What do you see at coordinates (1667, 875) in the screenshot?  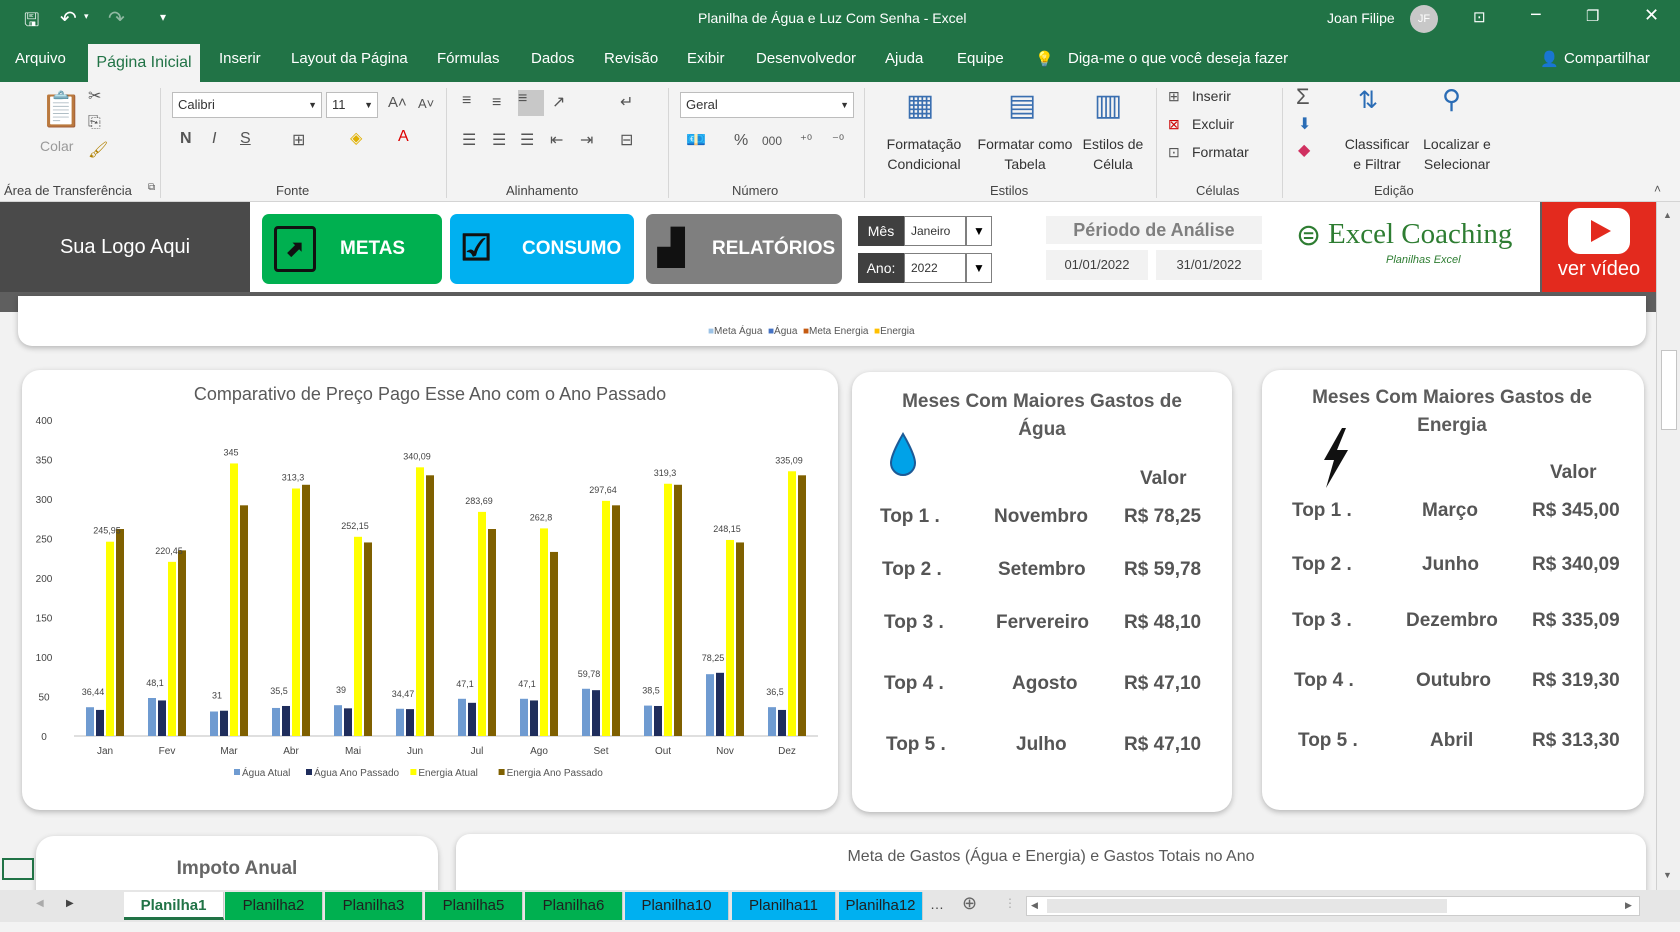 I see `scroll-down-icon: ▼` at bounding box center [1667, 875].